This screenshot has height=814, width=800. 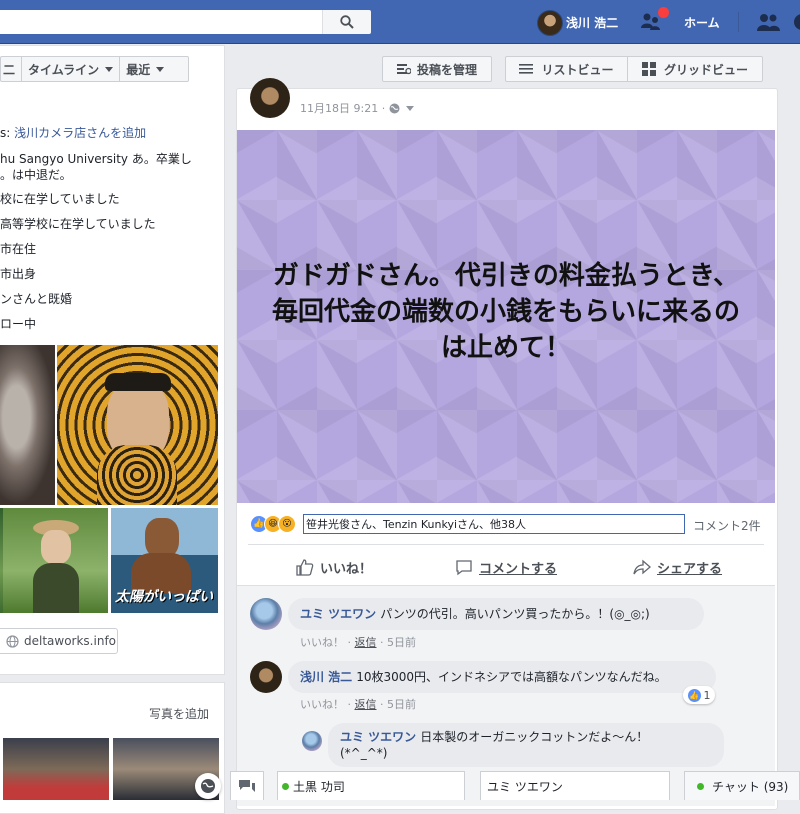 I want to click on commenter-name: 浅川 浩二, so click(x=326, y=677).